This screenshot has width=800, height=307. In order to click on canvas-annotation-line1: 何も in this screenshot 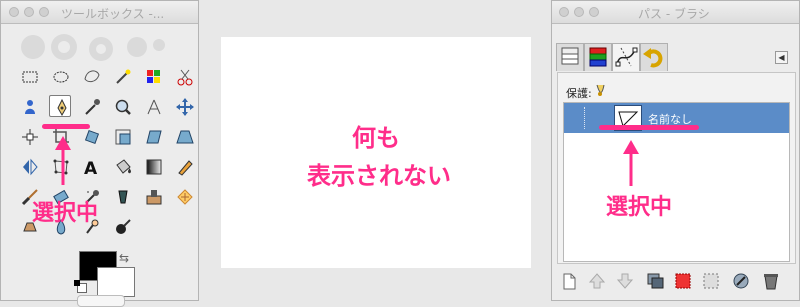, I will do `click(376, 138)`.